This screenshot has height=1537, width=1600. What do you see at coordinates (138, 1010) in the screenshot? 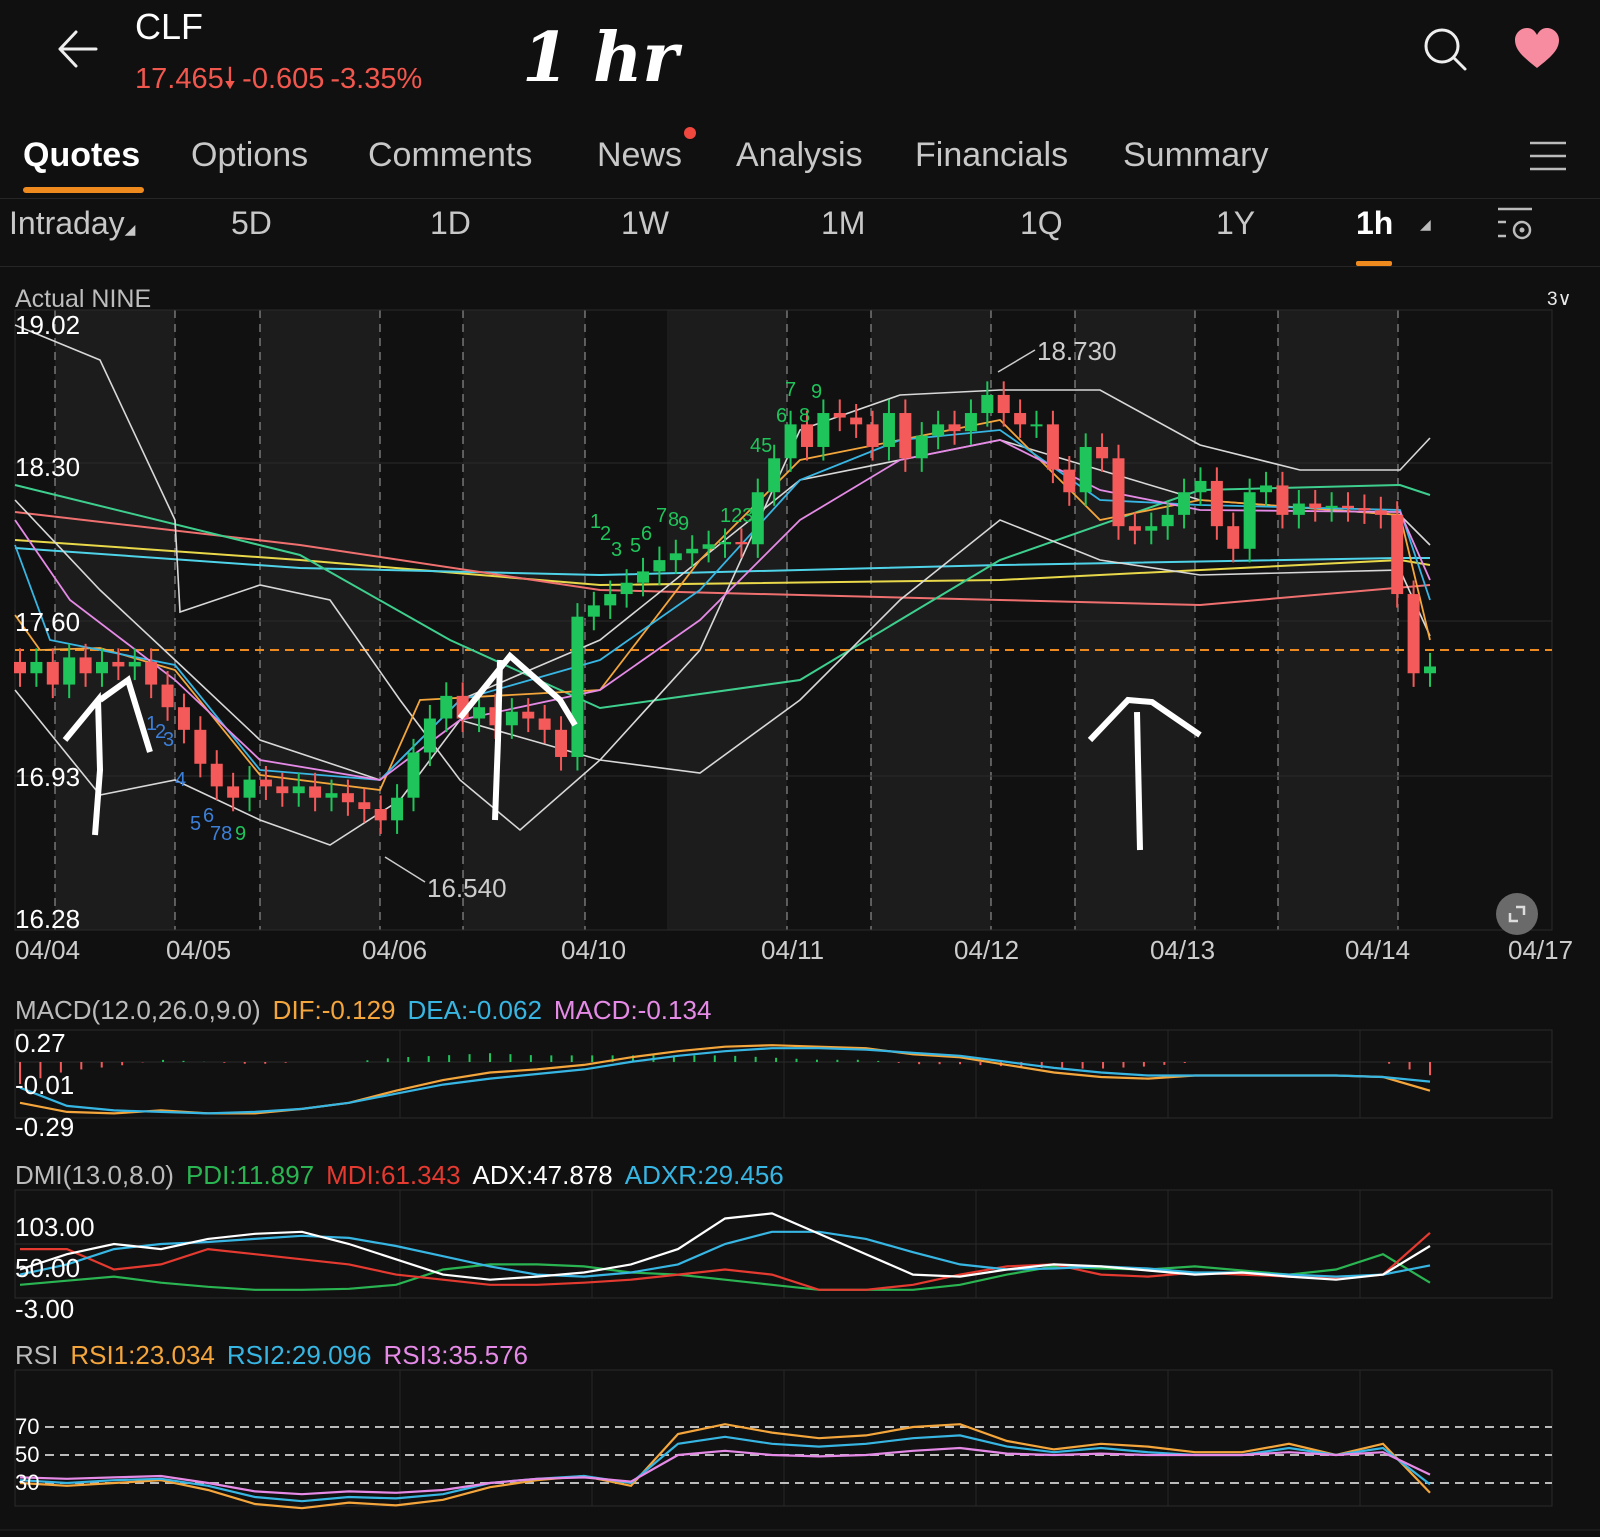
I see `macd-params: MACD(12.0,26.0,9.0)` at bounding box center [138, 1010].